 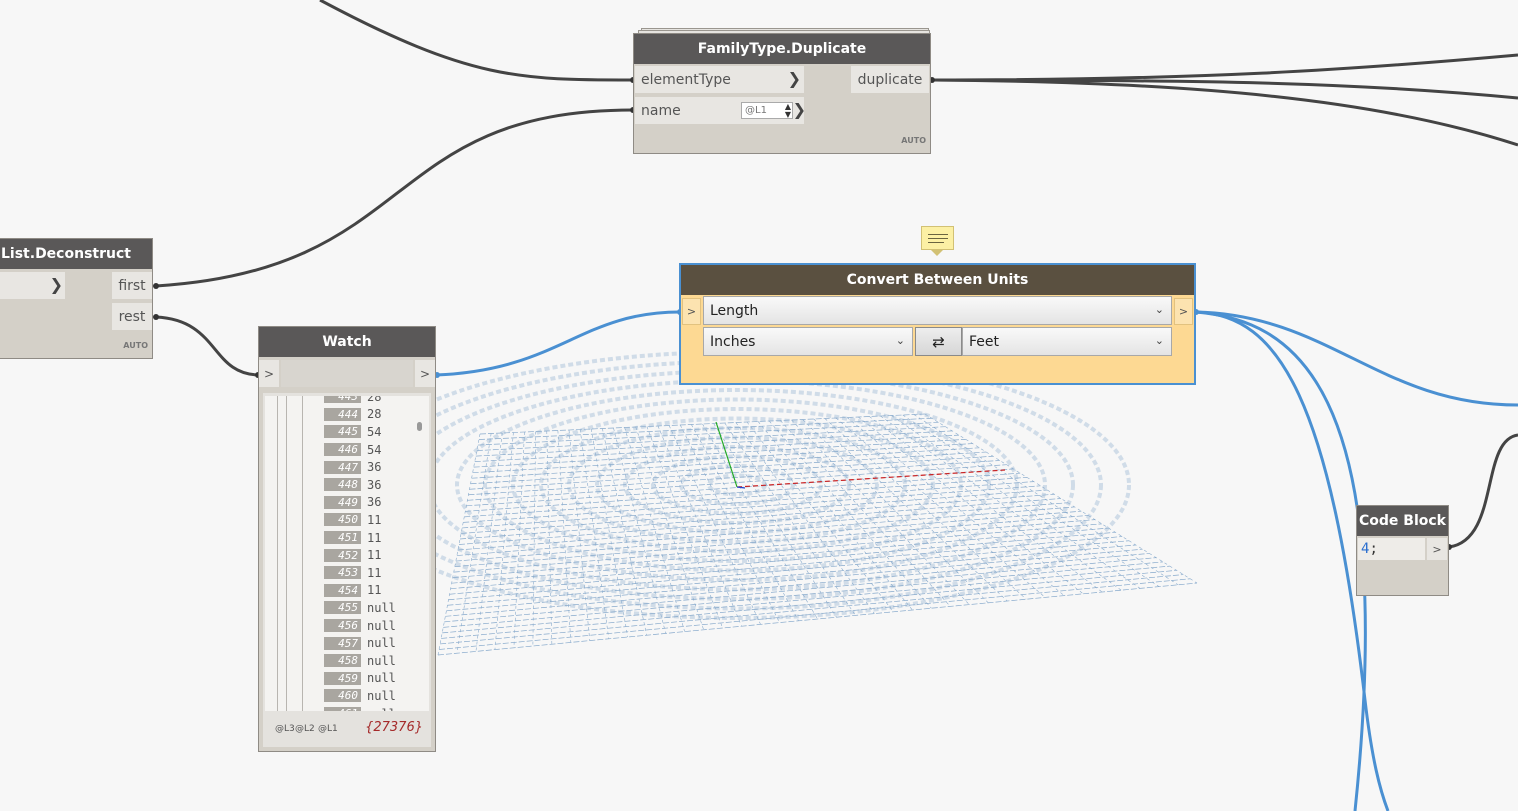 What do you see at coordinates (342, 643) in the screenshot?
I see `watch-row-index: 457` at bounding box center [342, 643].